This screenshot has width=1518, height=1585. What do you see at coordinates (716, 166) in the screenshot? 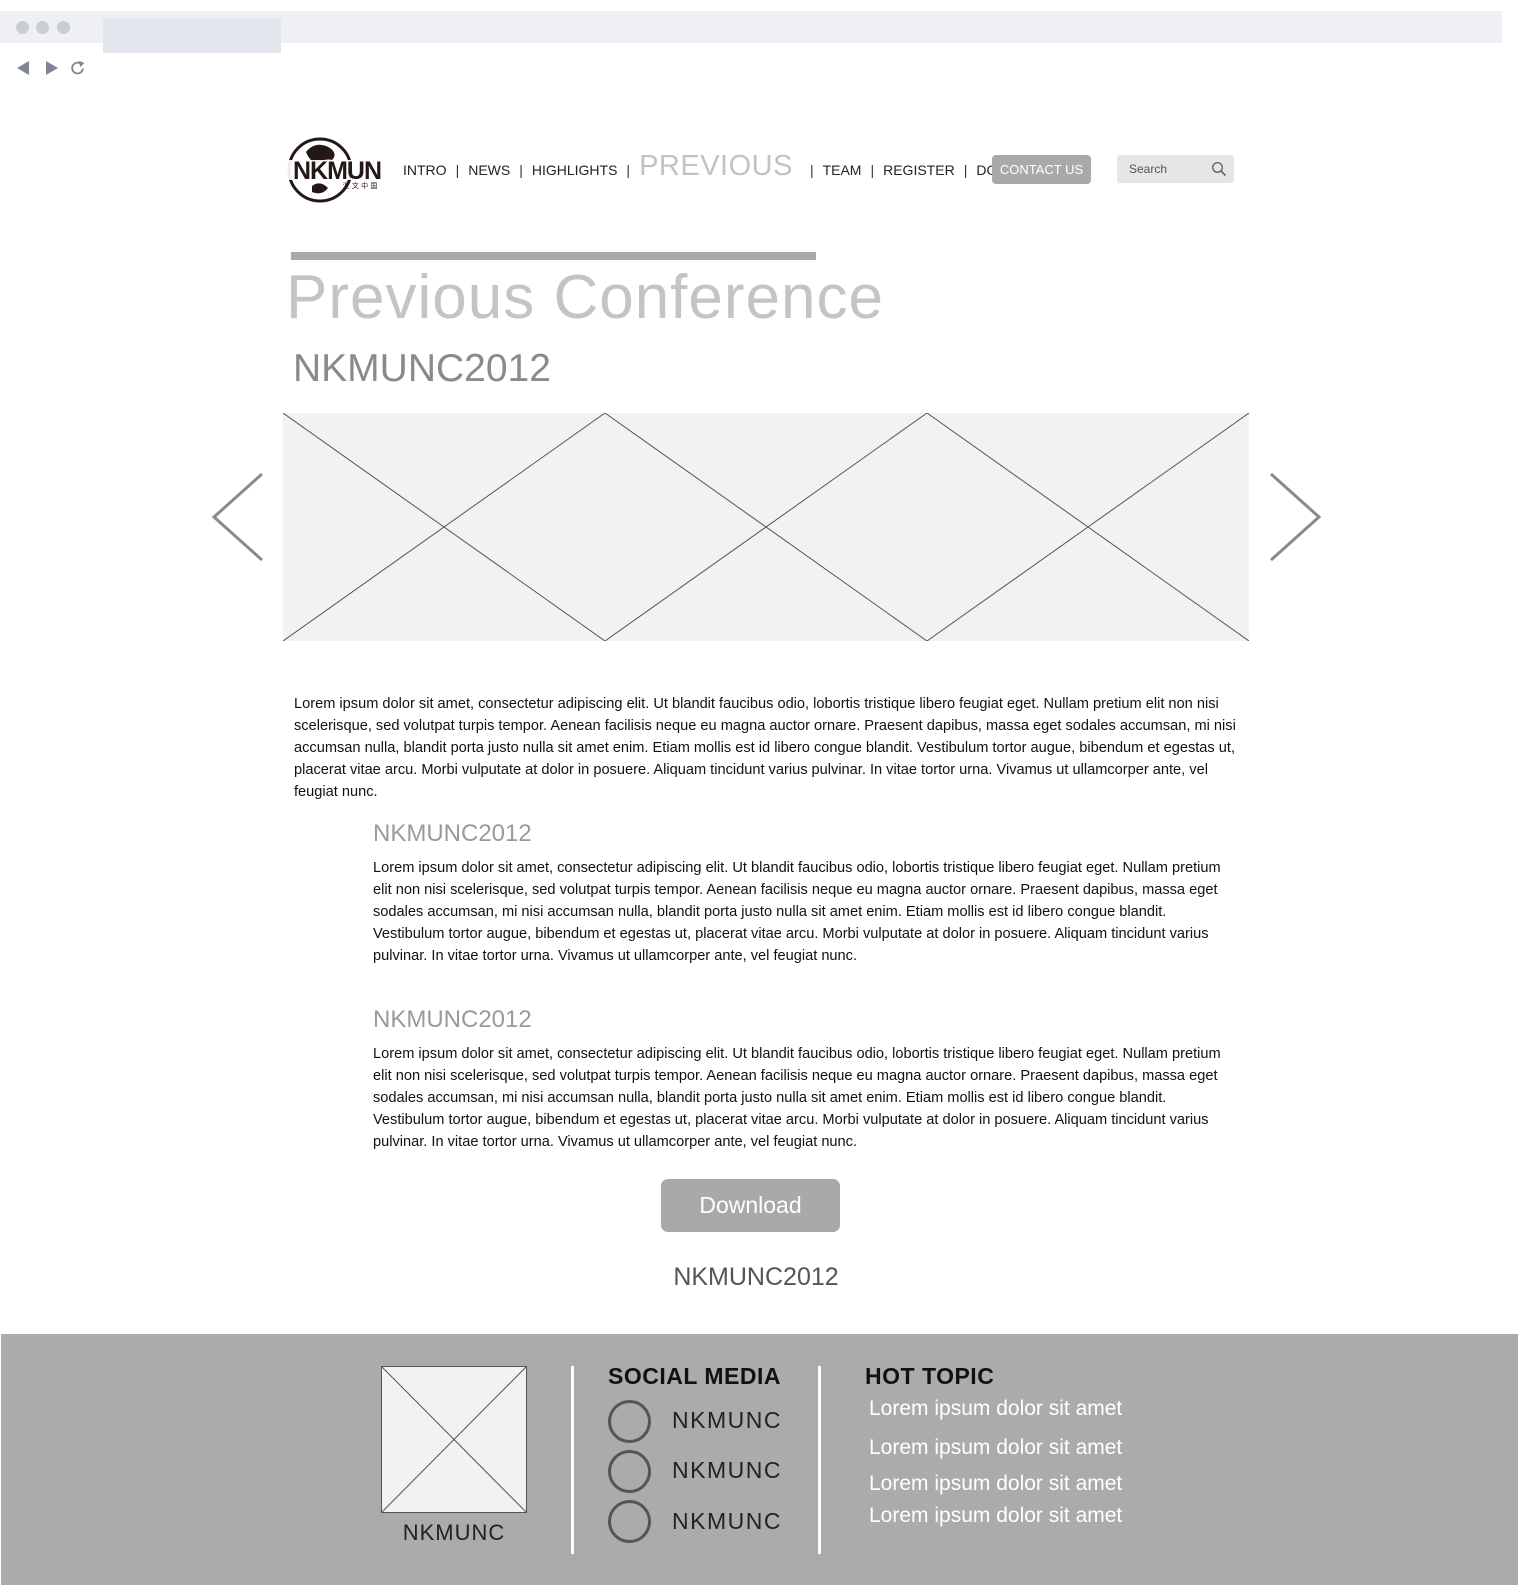
I see `nav-previous-active: PREVIOUS` at bounding box center [716, 166].